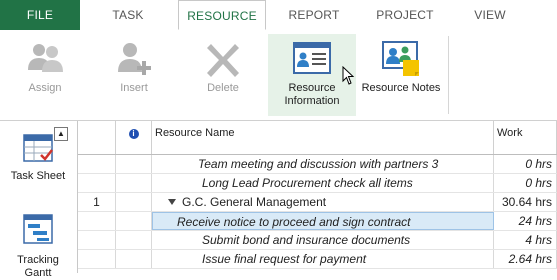 This screenshot has height=280, width=557. I want to click on grid-header: i Resource Name Work, so click(317, 138).